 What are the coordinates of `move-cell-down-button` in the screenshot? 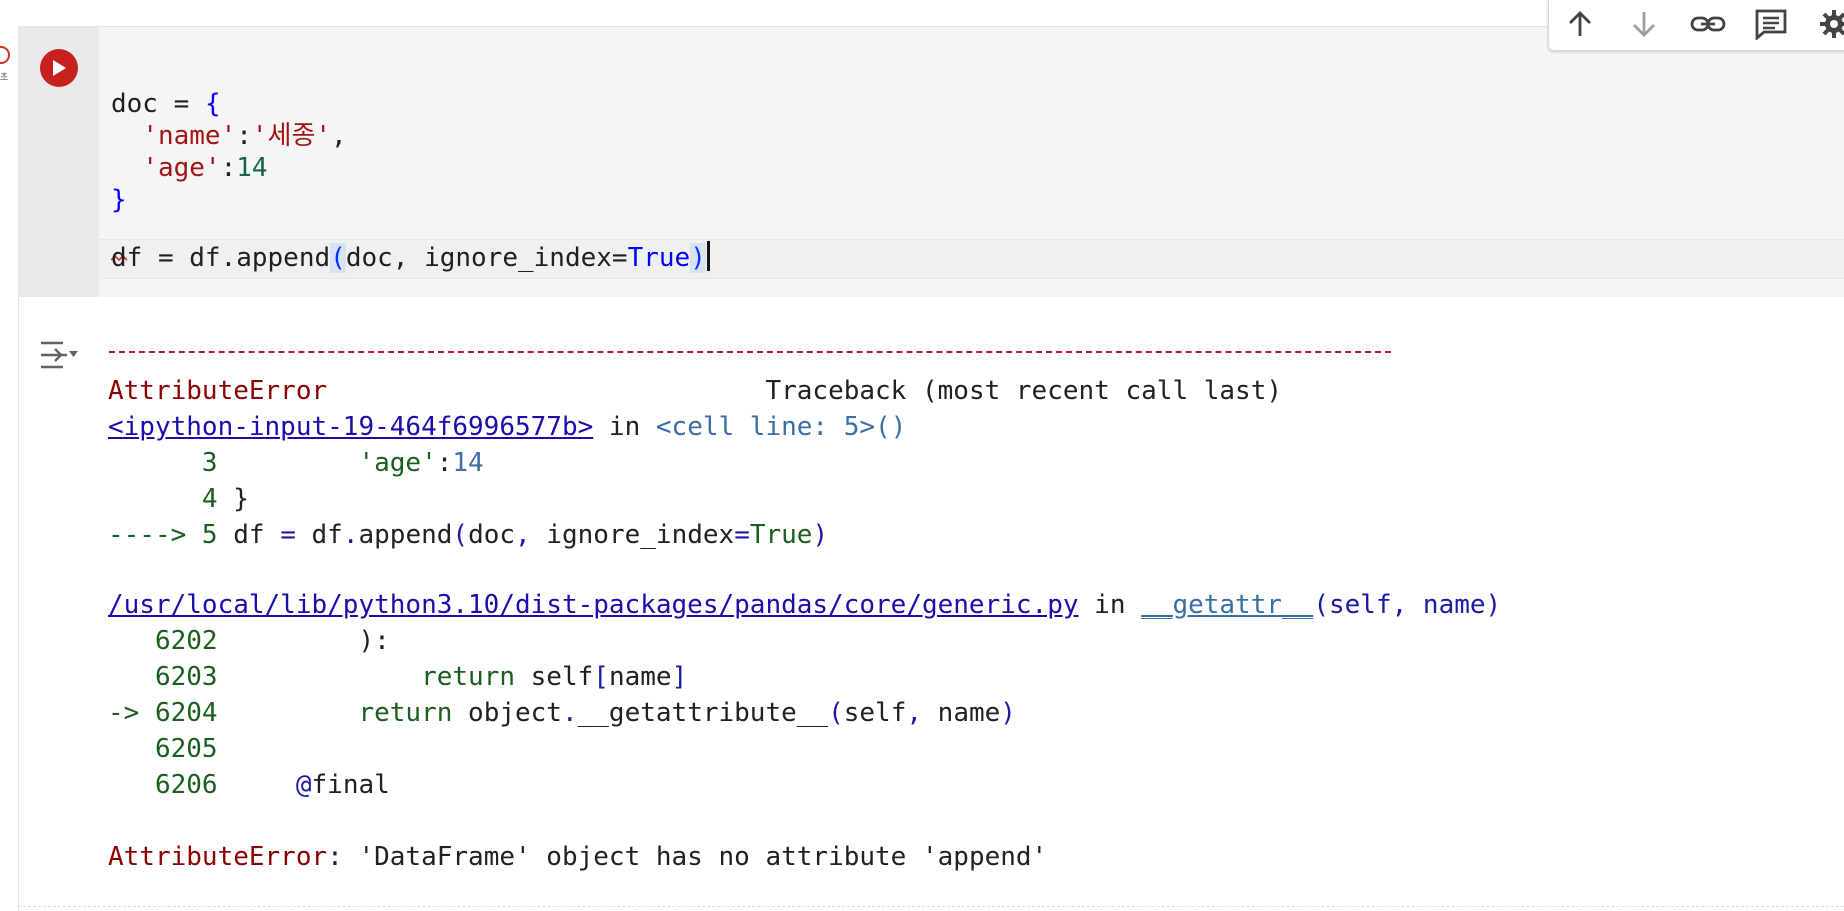 It's located at (1644, 24).